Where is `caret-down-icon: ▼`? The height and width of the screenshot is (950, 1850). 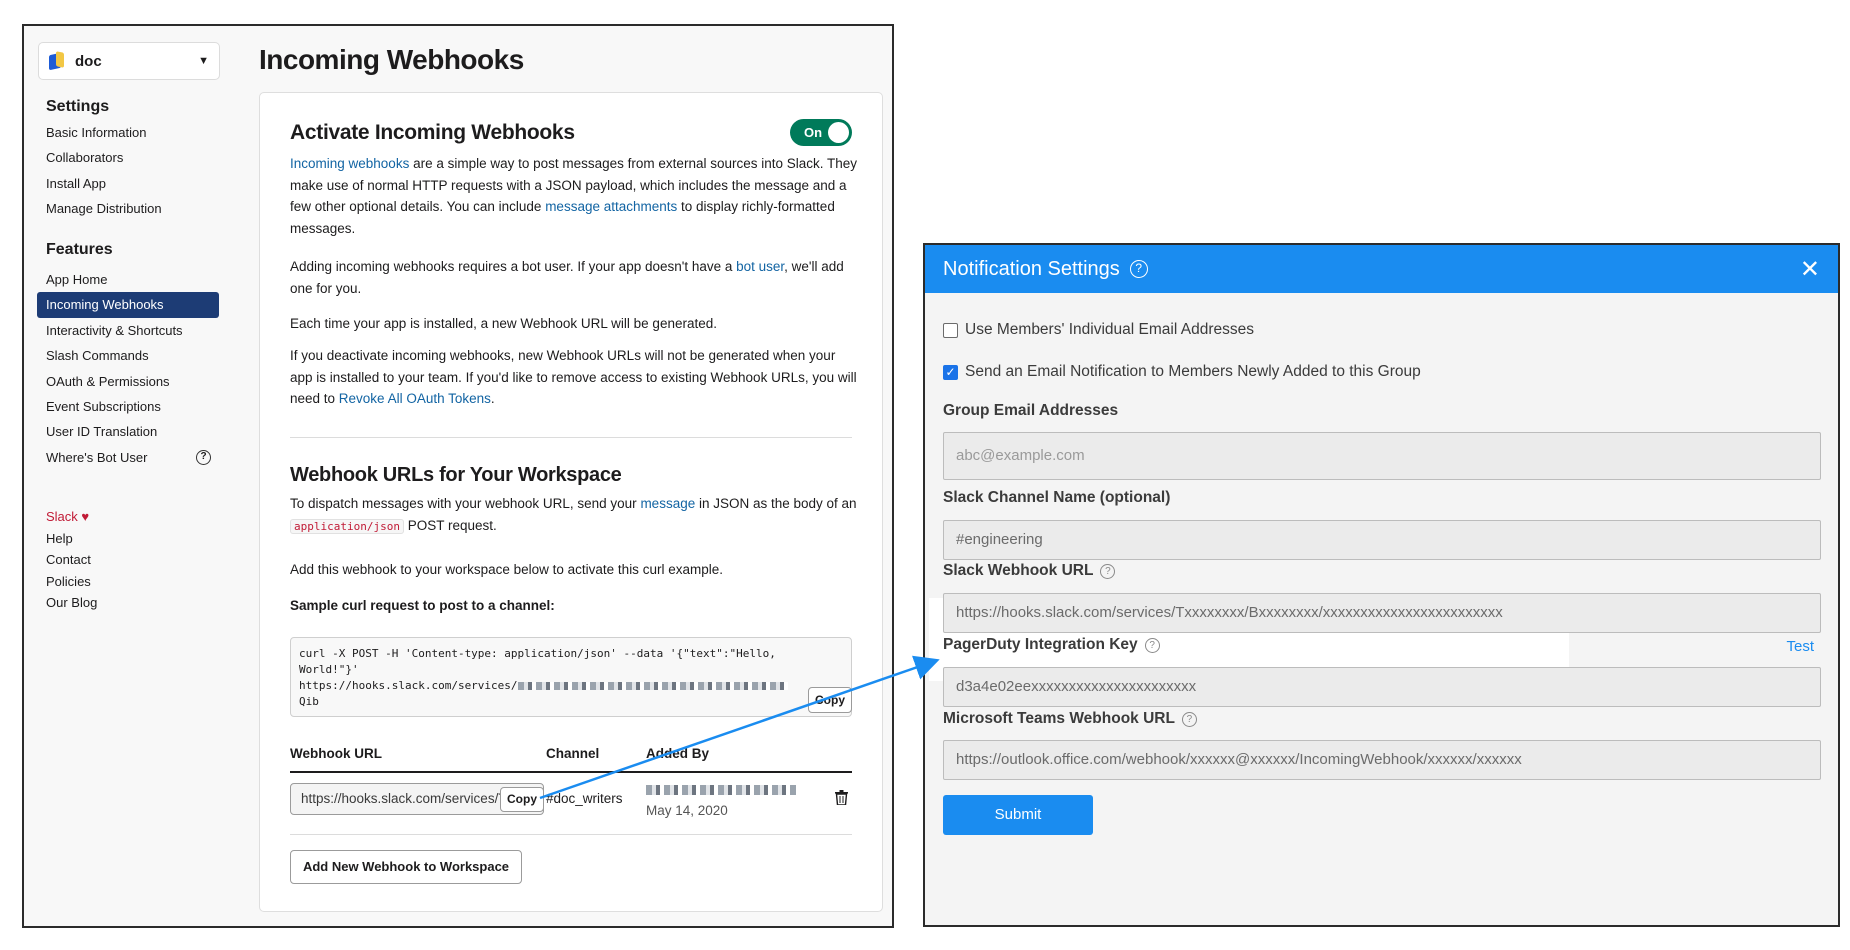 caret-down-icon: ▼ is located at coordinates (203, 61).